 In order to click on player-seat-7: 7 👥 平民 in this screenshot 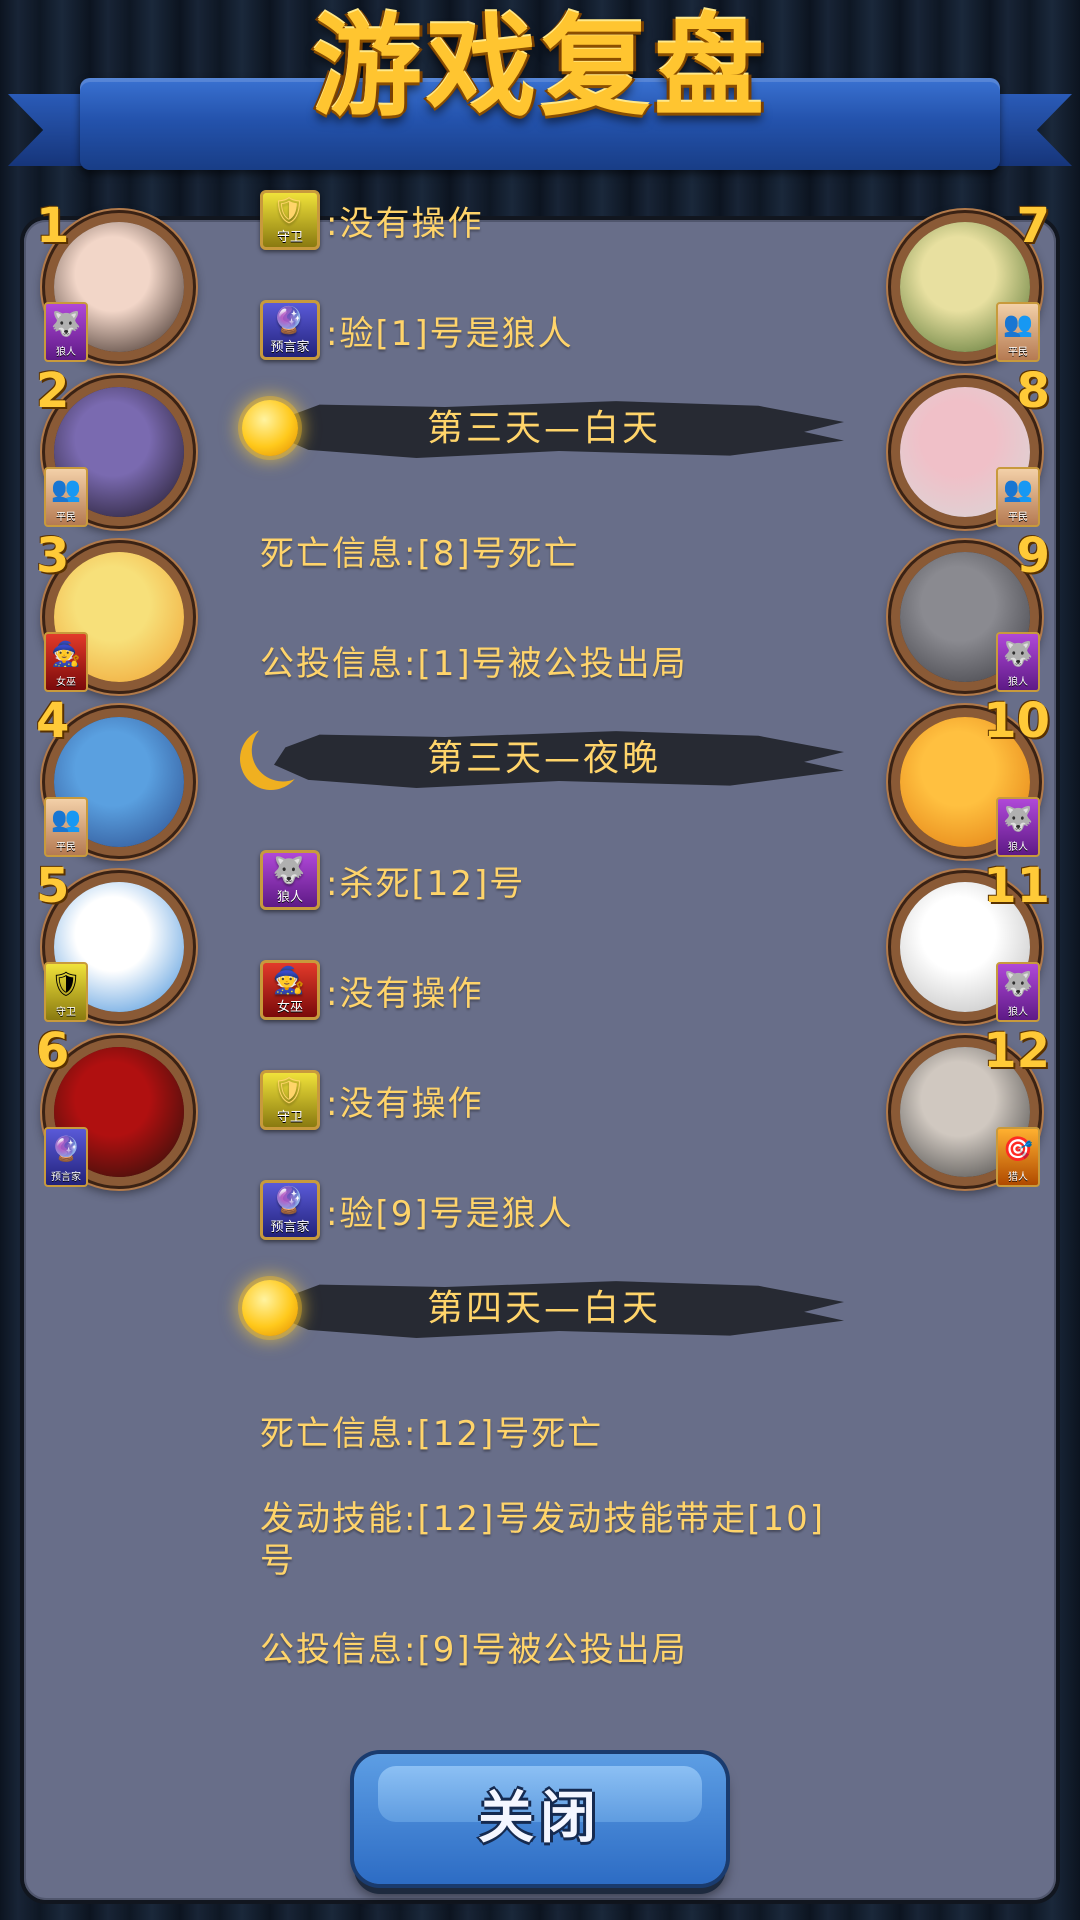, I will do `click(970, 281)`.